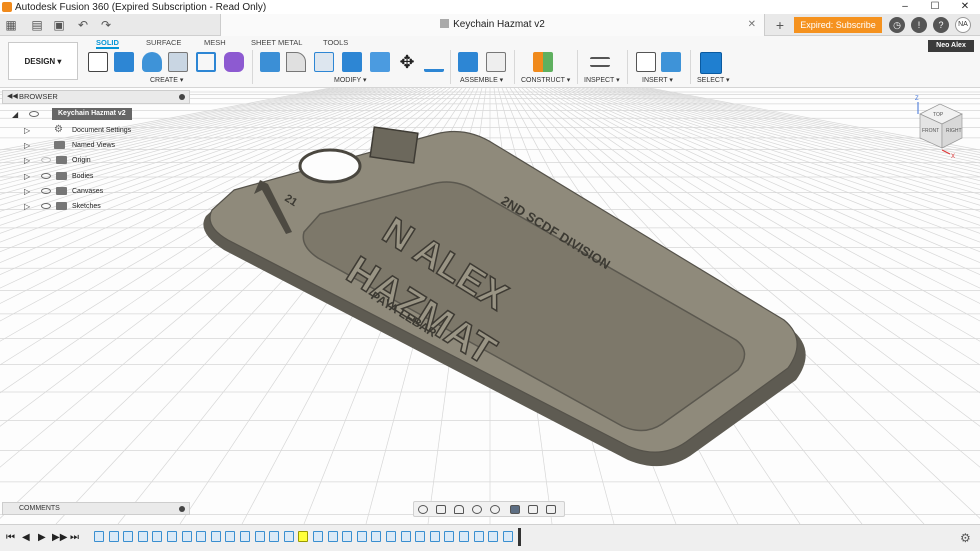 Image resolution: width=980 pixels, height=551 pixels. I want to click on display-settings-icon, so click(515, 509).